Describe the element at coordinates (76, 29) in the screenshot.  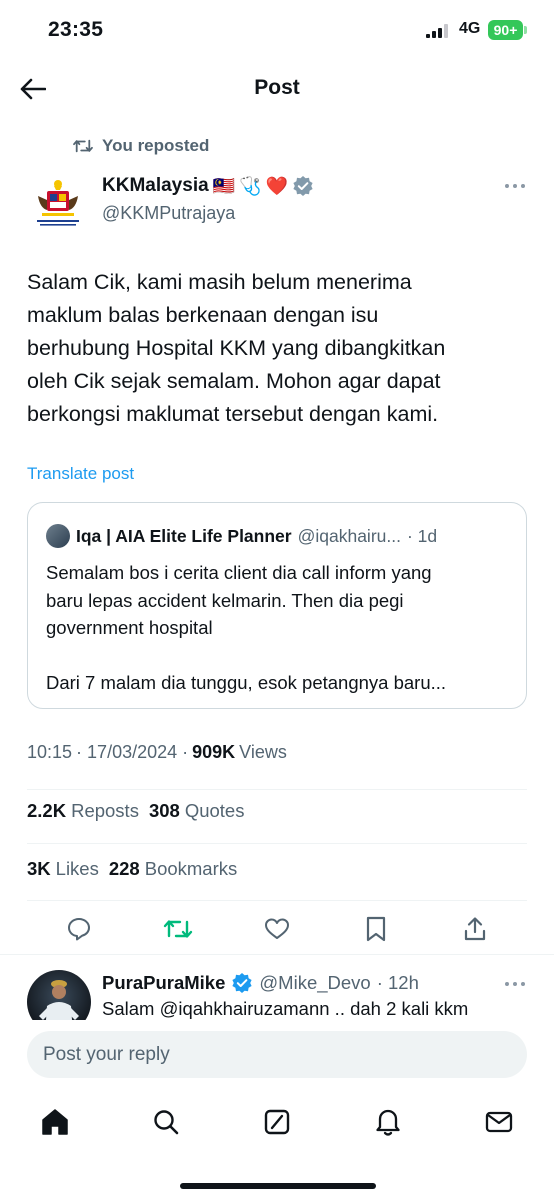
I see `status-time: 23:35` at that location.